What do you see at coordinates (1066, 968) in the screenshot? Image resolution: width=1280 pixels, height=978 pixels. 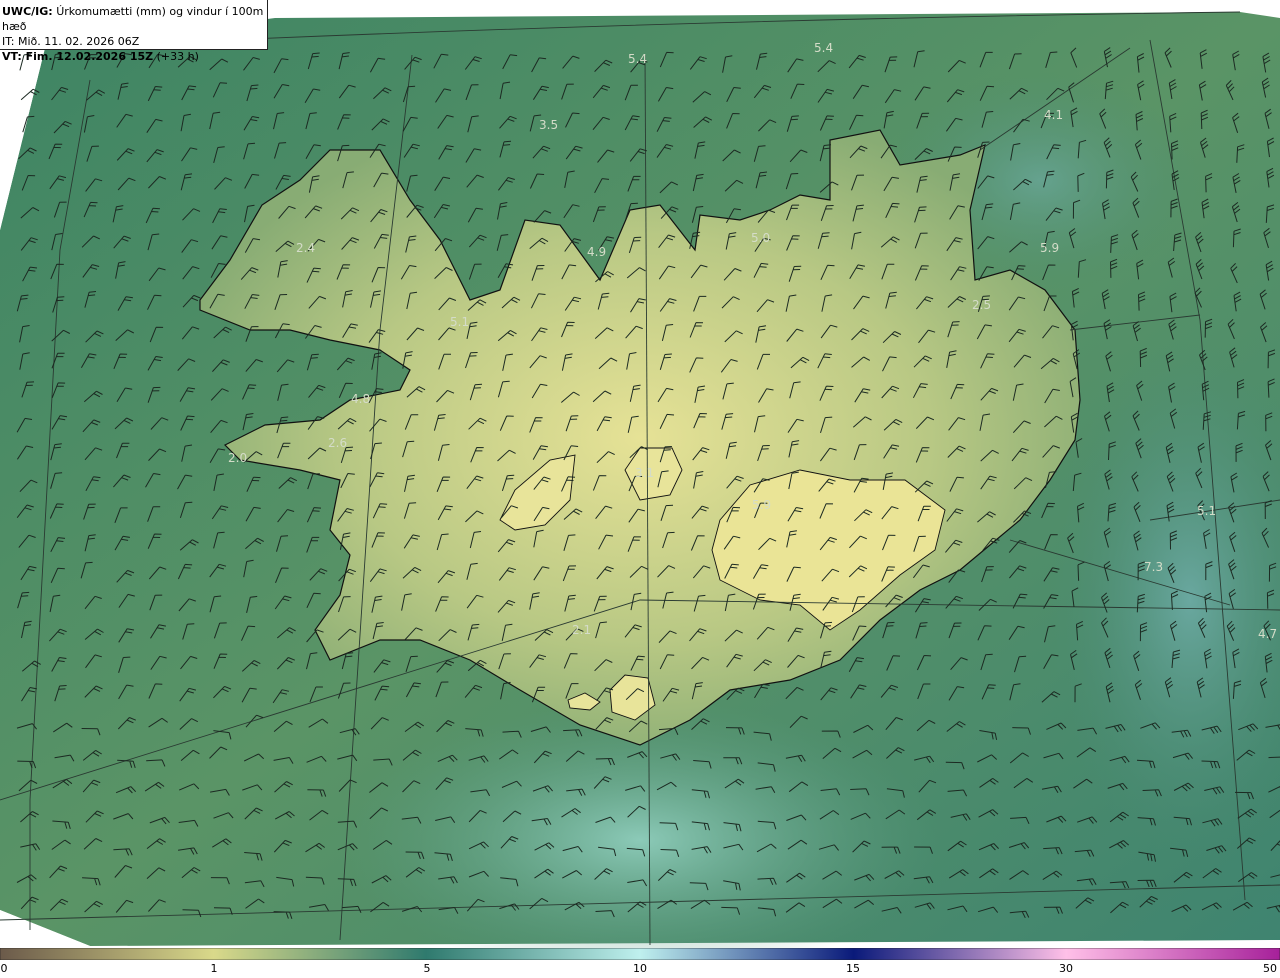 I see `colorbar-tick: 30` at bounding box center [1066, 968].